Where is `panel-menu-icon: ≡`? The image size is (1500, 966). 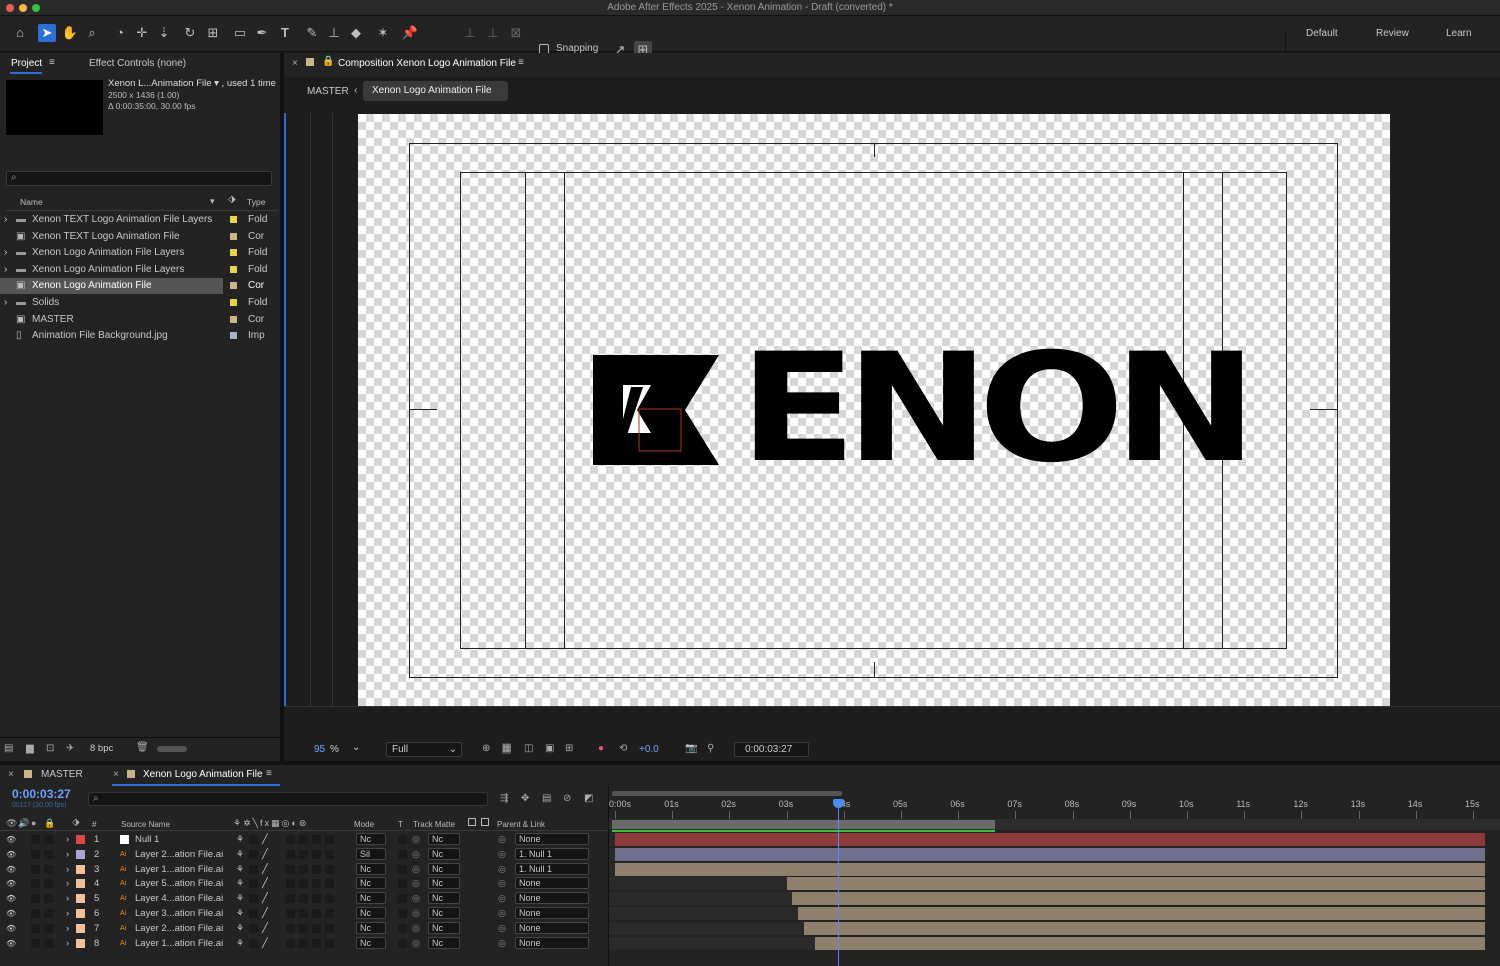
panel-menu-icon: ≡ is located at coordinates (52, 62).